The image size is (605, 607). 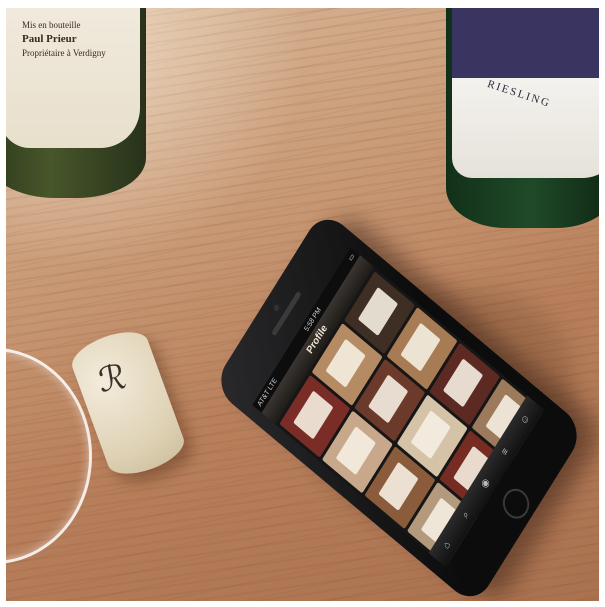 I want to click on bottle-left-label-line: Paul Prieur, so click(x=49, y=39).